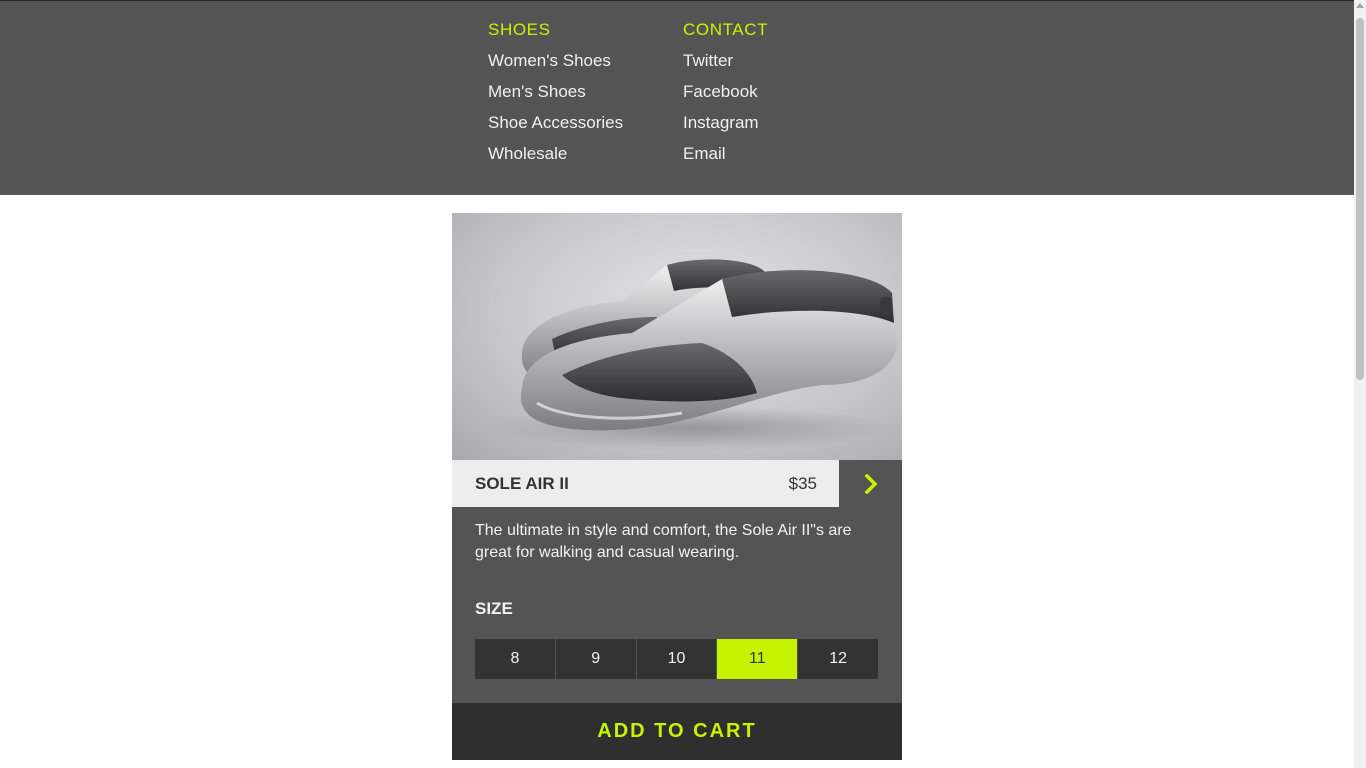 The height and width of the screenshot is (768, 1366). Describe the element at coordinates (555, 60) in the screenshot. I see `nav-link-womens-shoes: Women's Shoes` at that location.